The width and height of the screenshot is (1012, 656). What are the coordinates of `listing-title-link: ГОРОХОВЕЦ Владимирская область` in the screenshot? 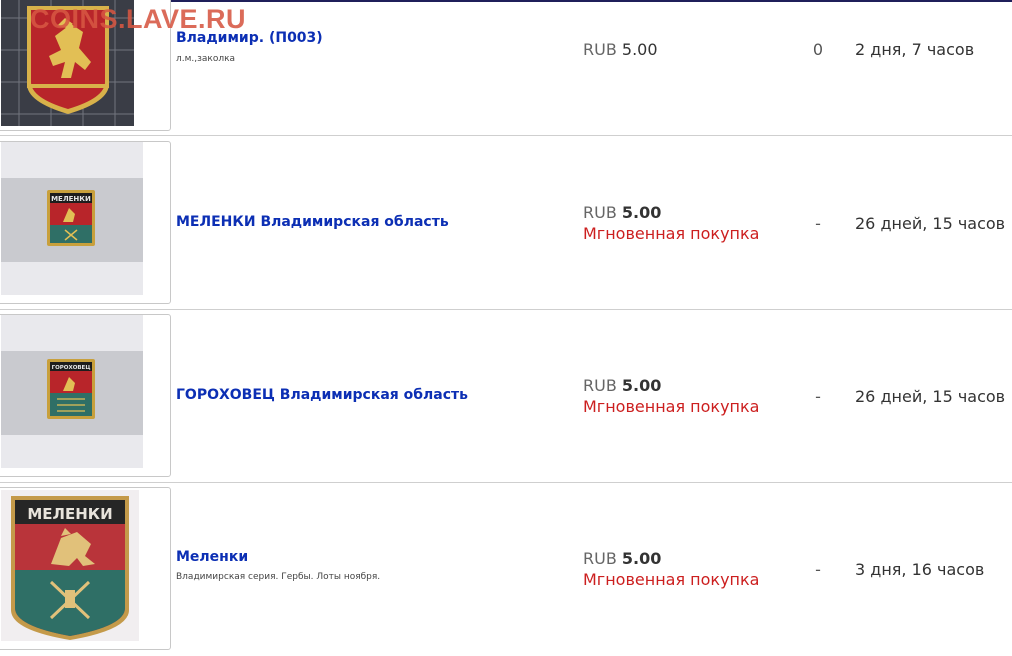 It's located at (322, 395).